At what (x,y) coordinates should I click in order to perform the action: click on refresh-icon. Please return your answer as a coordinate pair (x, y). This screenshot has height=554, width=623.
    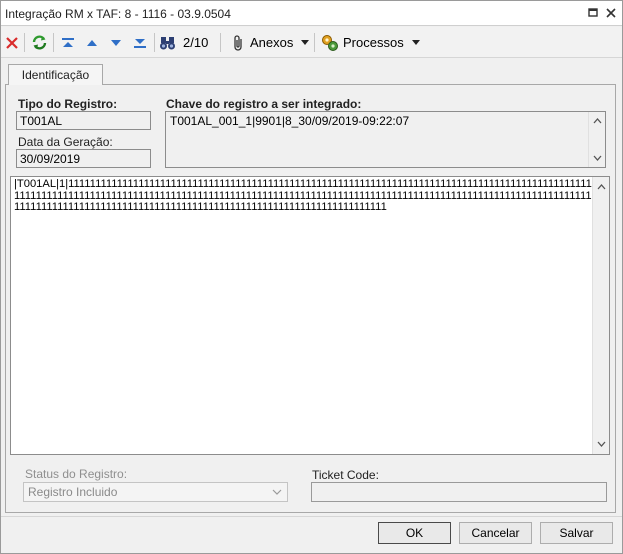
    Looking at the image, I should click on (39, 42).